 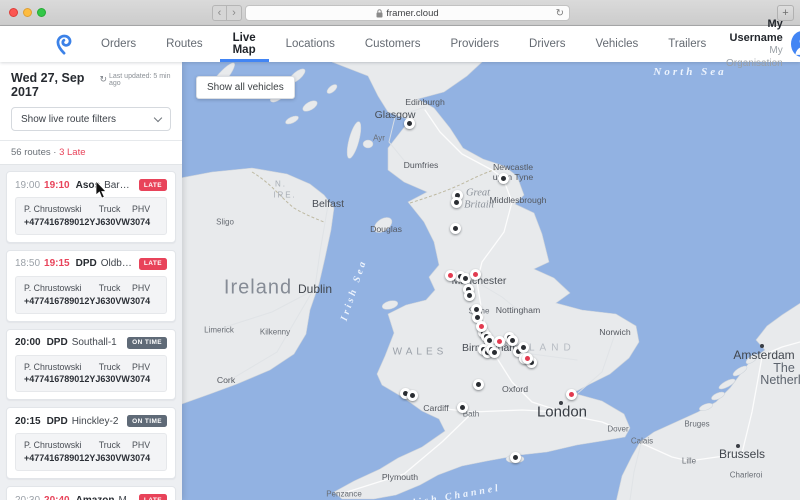 What do you see at coordinates (118, 44) in the screenshot?
I see `tab-orders: Orders` at bounding box center [118, 44].